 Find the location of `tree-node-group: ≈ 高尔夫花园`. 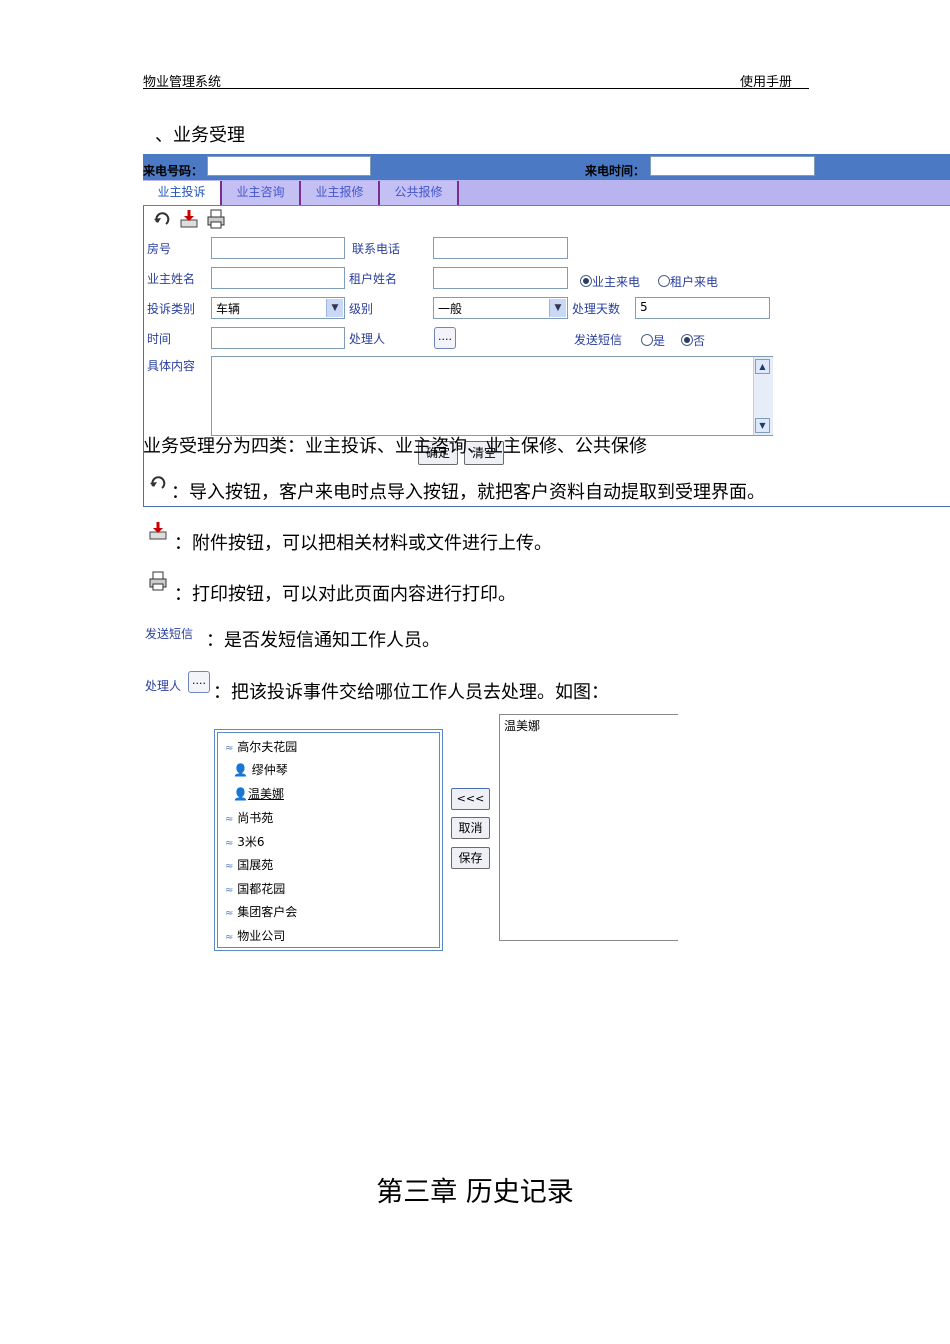

tree-node-group: ≈ 高尔夫花园 is located at coordinates (261, 746).